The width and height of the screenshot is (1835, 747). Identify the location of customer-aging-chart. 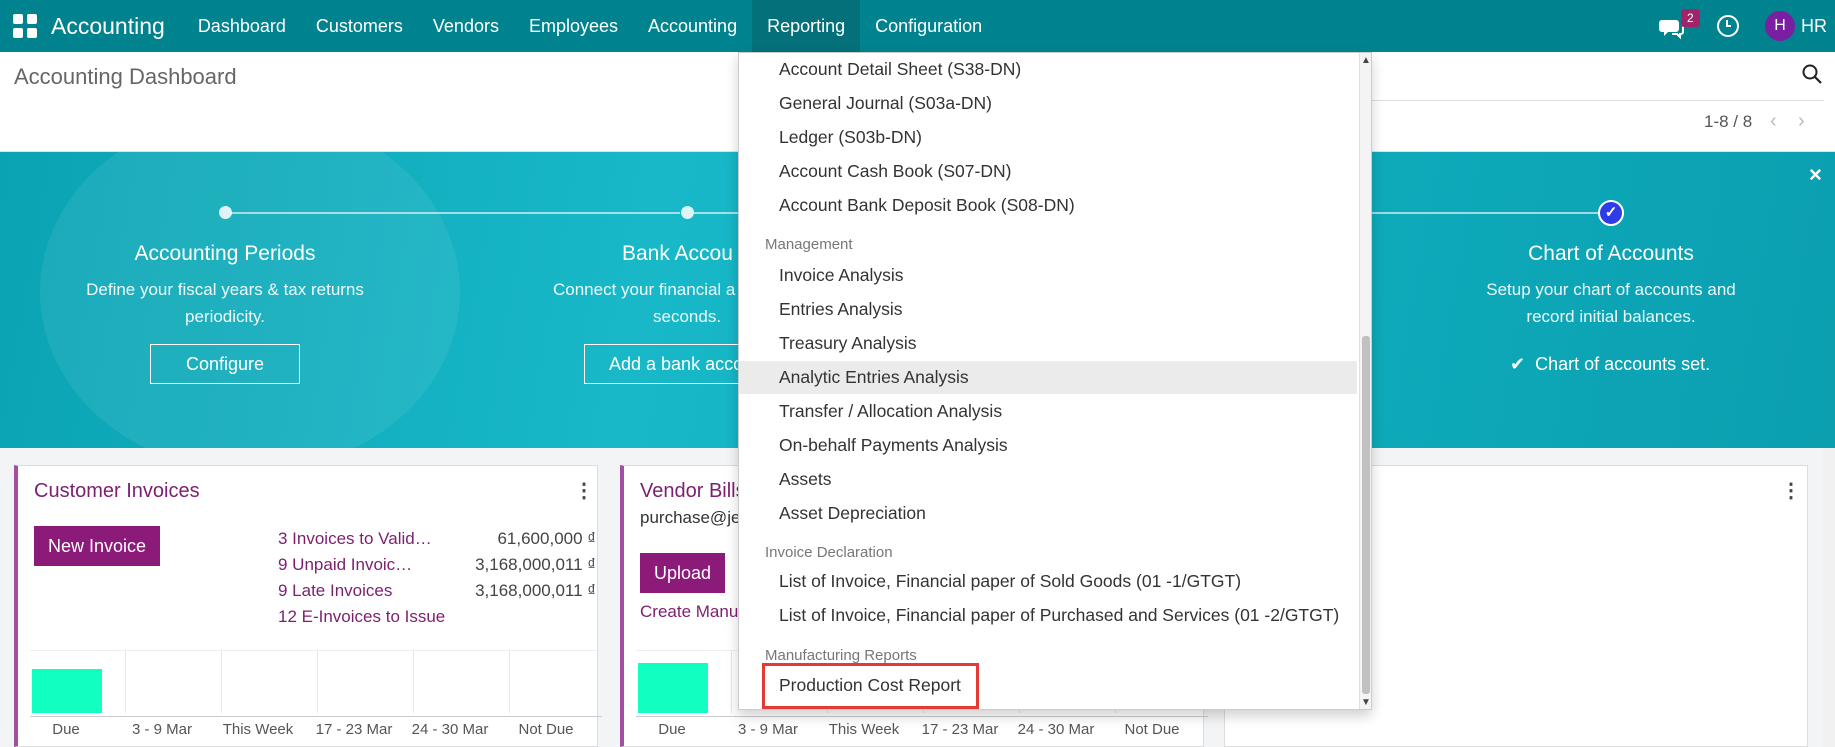
(316, 681).